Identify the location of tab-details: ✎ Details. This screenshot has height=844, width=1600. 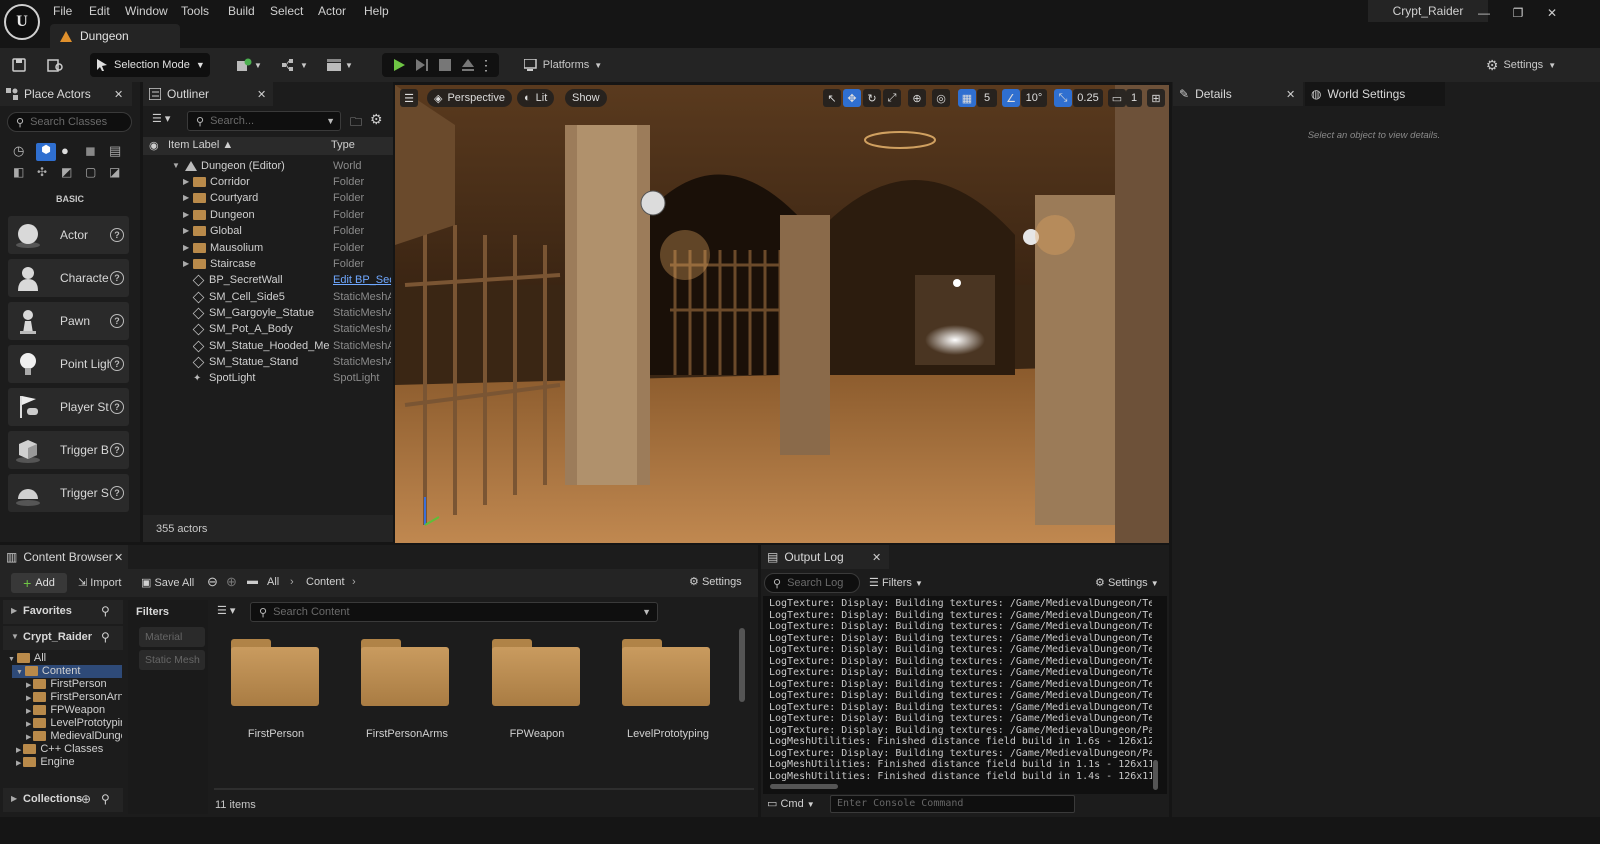
(1238, 94).